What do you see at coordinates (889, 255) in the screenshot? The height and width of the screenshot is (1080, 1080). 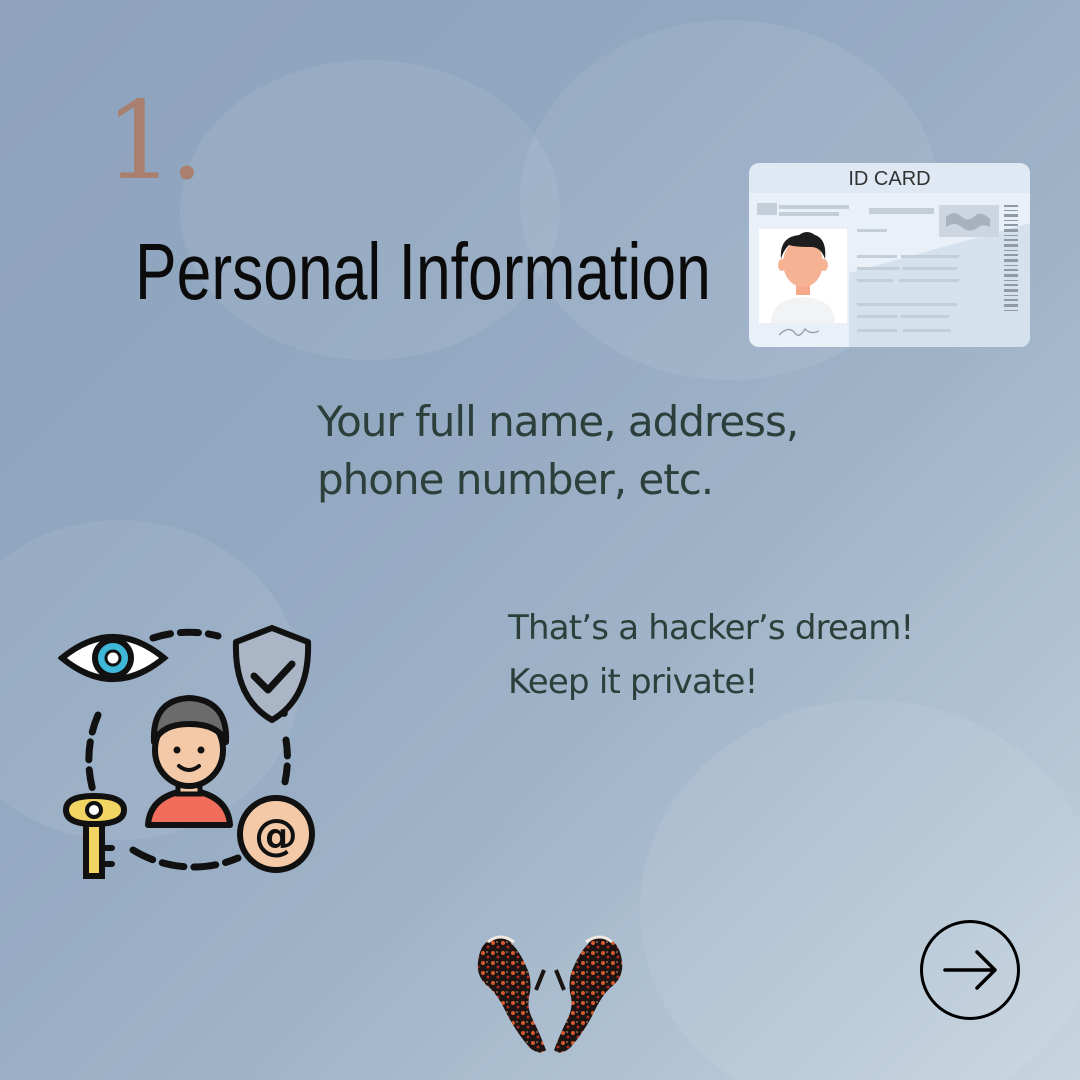 I see `id-card-icon: ID CARD` at bounding box center [889, 255].